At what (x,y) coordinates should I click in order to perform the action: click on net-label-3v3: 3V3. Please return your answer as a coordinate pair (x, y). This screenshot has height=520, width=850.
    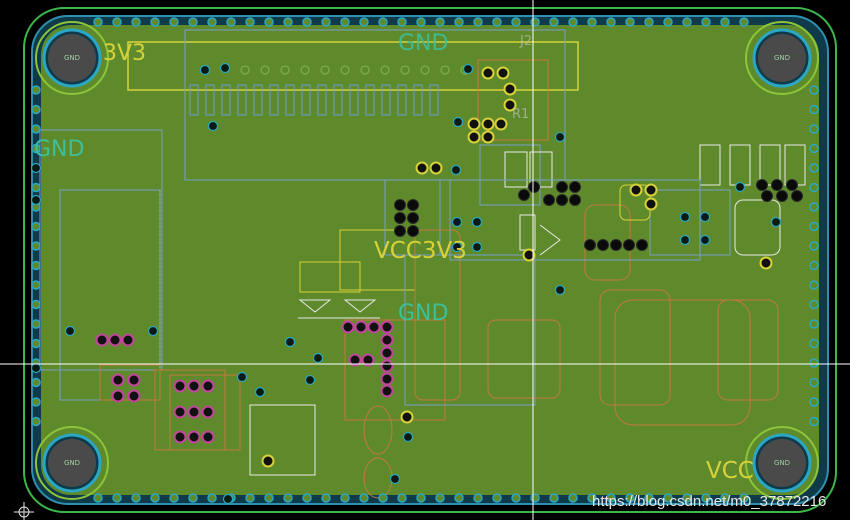
    Looking at the image, I should click on (124, 53).